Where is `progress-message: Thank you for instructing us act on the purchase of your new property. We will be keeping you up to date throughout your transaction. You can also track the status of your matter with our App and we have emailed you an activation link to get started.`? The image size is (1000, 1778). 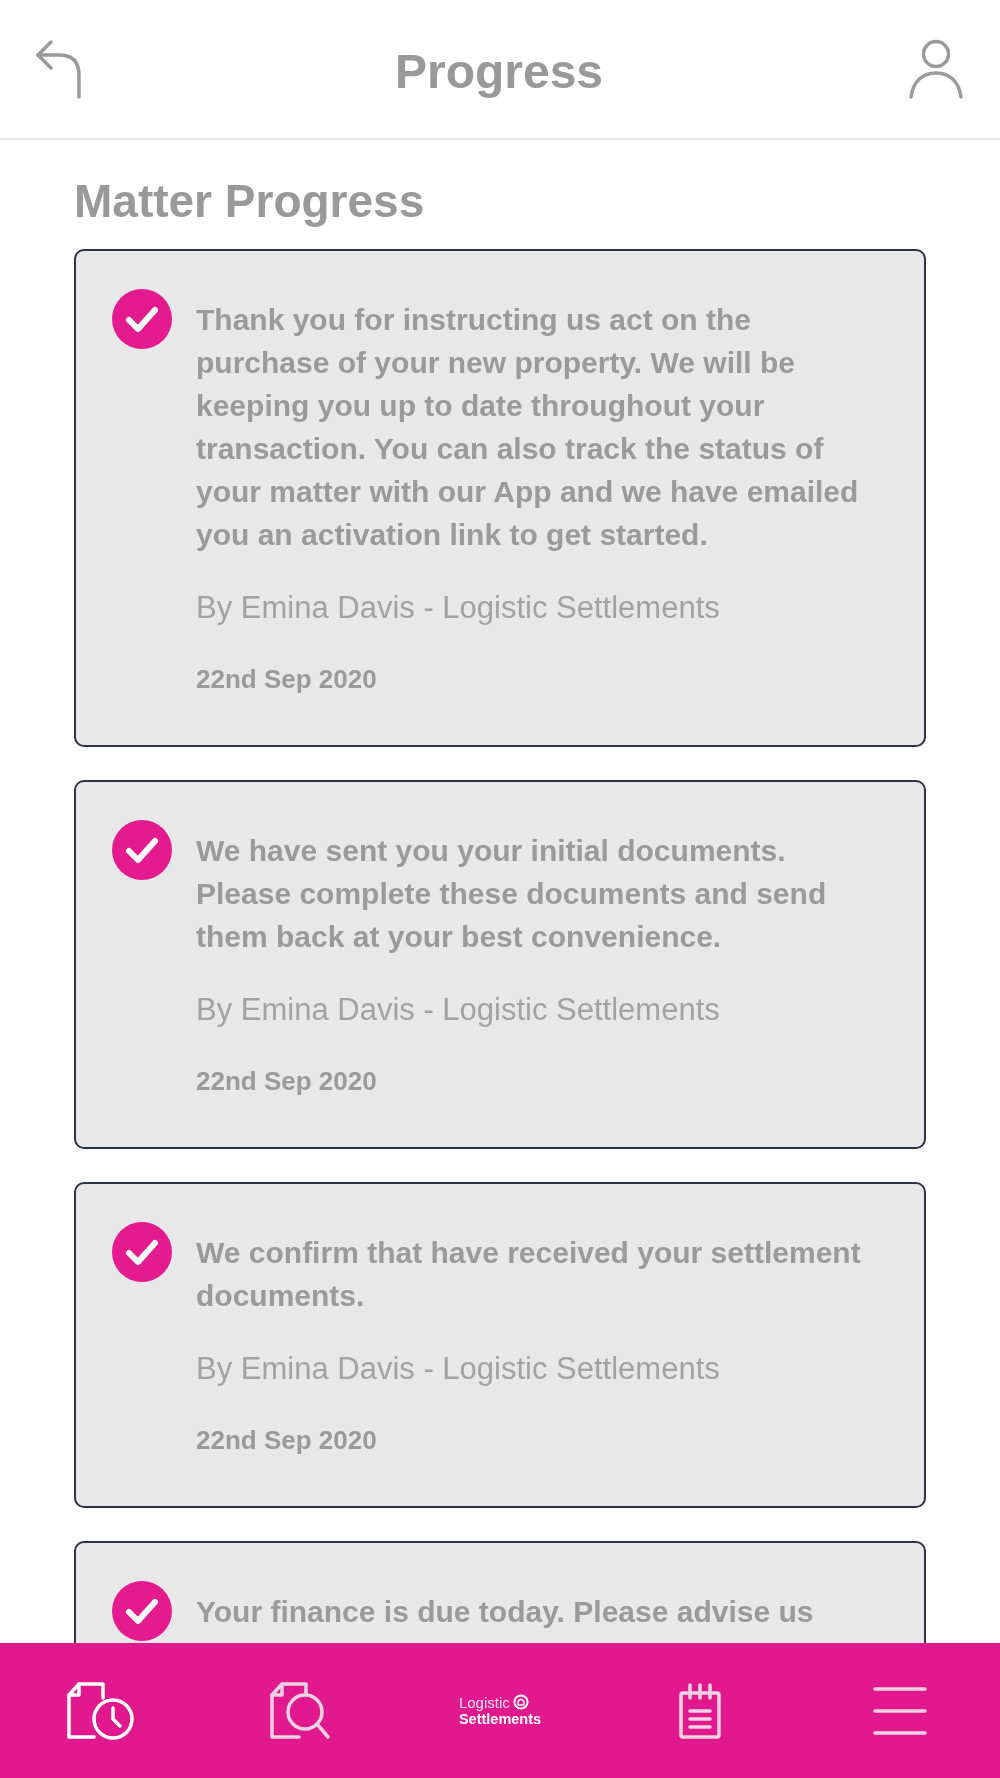
progress-message: Thank you for instructing us act on the purchase of your new property. We will be keeping you up to date throughout your transaction. You can also track the status of your matter with our App and we have emailed you an activation link to get started. is located at coordinates (528, 427).